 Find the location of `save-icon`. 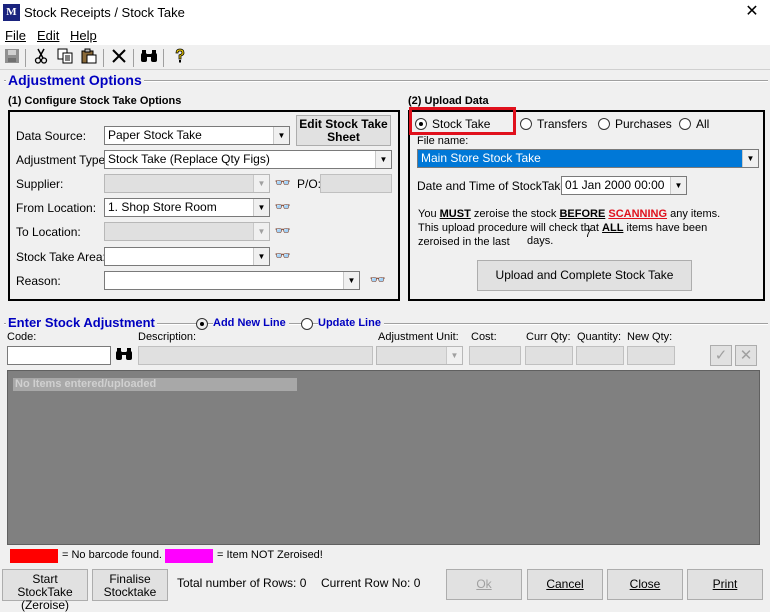

save-icon is located at coordinates (12, 58).